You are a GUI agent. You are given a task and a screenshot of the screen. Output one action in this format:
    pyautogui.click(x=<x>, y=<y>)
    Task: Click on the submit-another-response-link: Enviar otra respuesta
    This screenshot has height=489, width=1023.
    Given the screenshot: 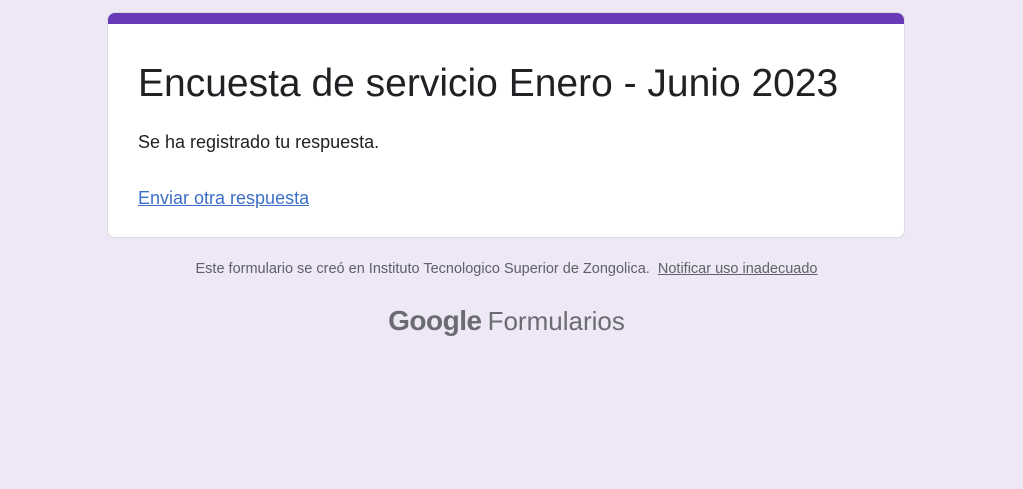 What is the action you would take?
    pyautogui.click(x=223, y=198)
    